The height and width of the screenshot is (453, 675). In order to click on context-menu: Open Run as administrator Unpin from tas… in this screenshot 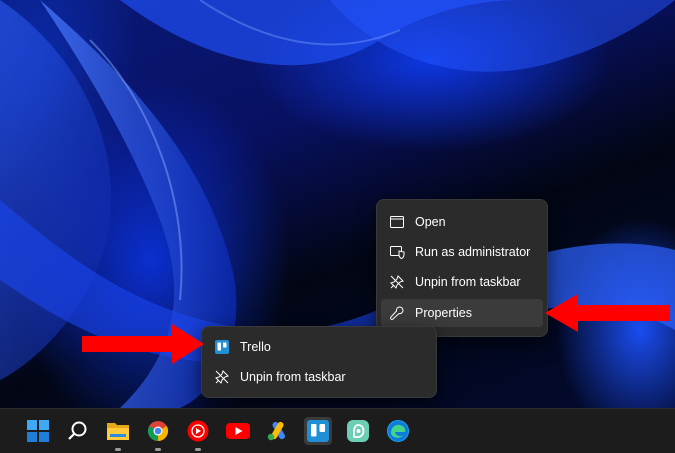, I will do `click(462, 268)`.